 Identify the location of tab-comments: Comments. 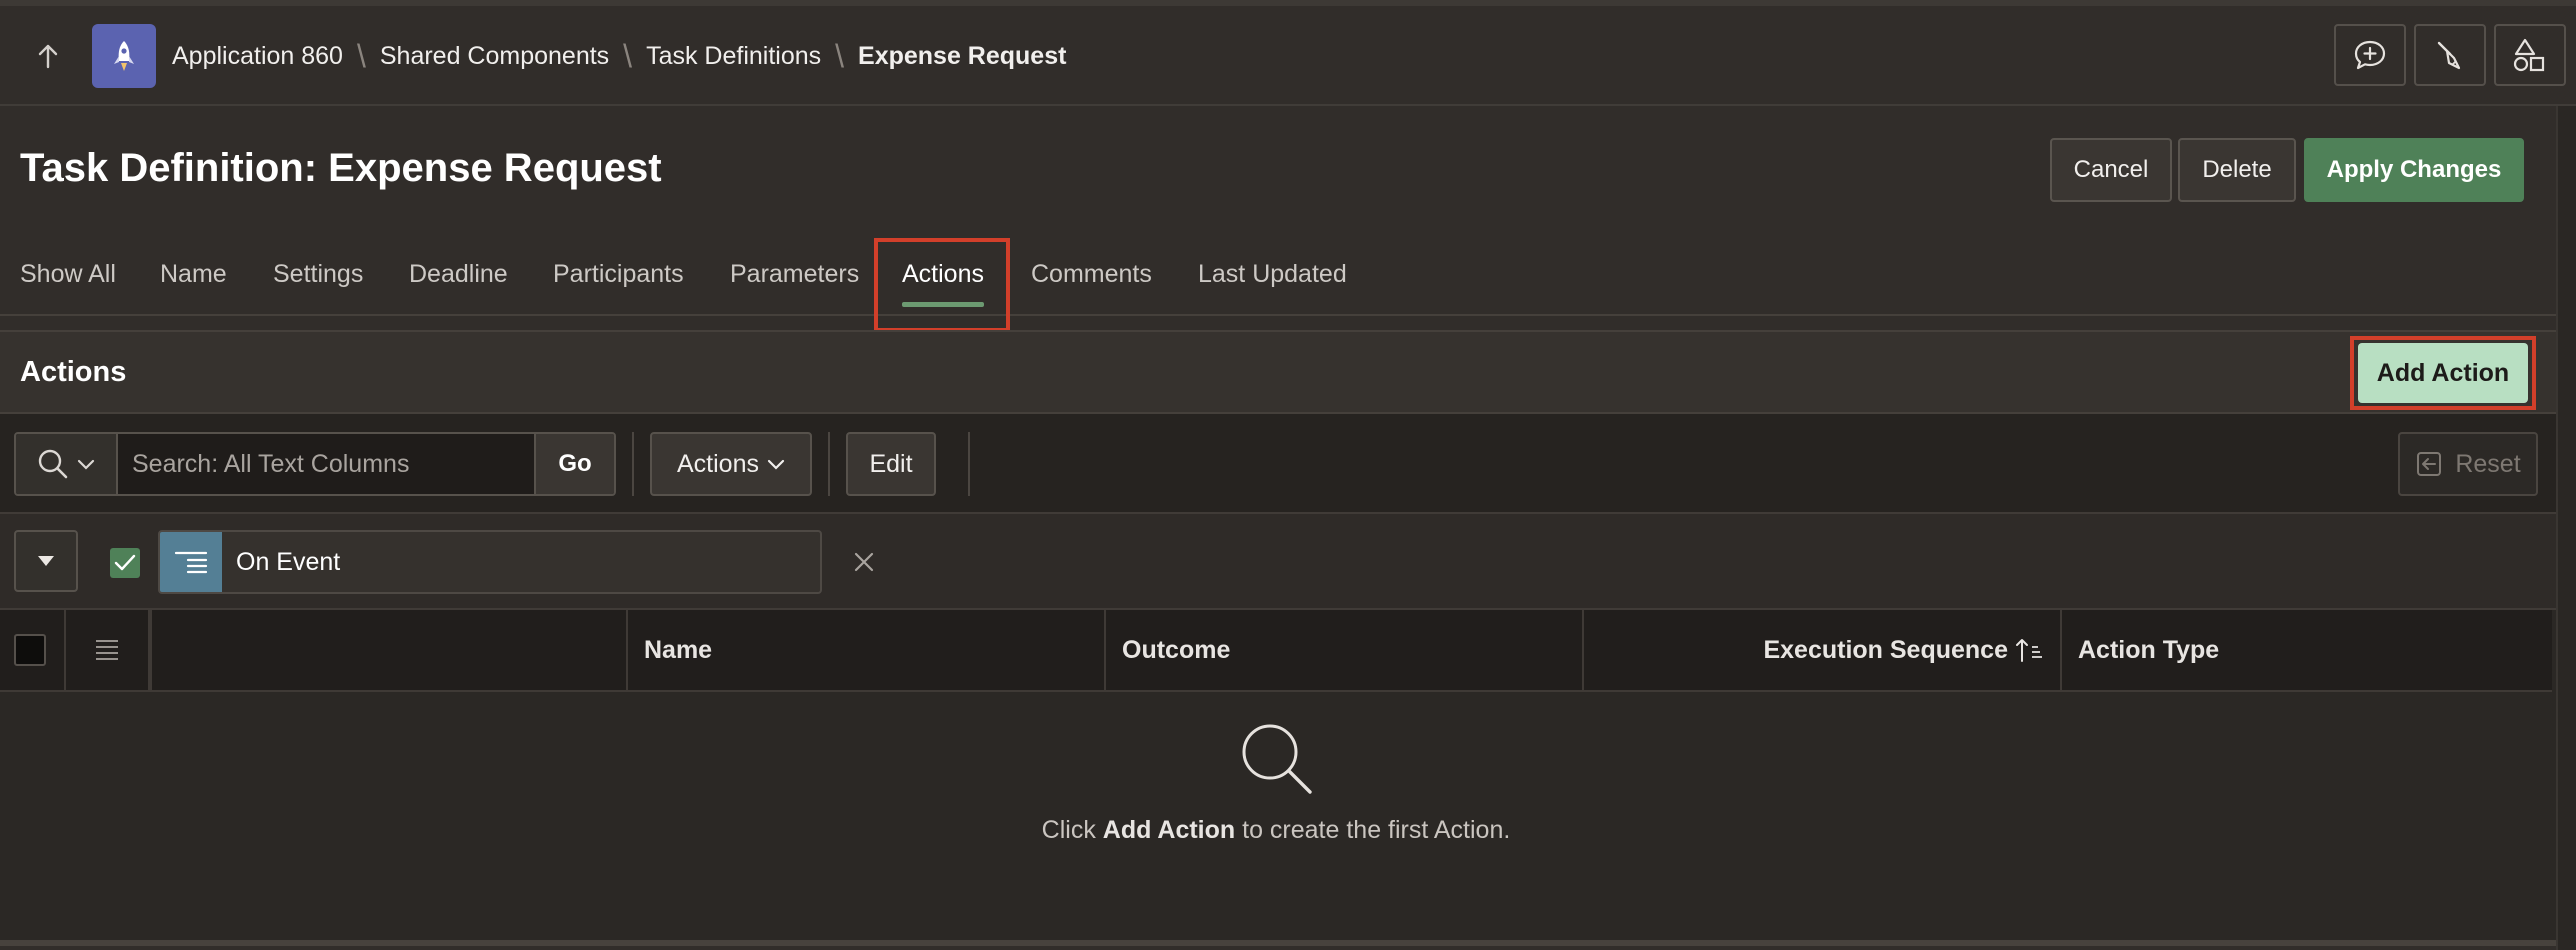
(1091, 274).